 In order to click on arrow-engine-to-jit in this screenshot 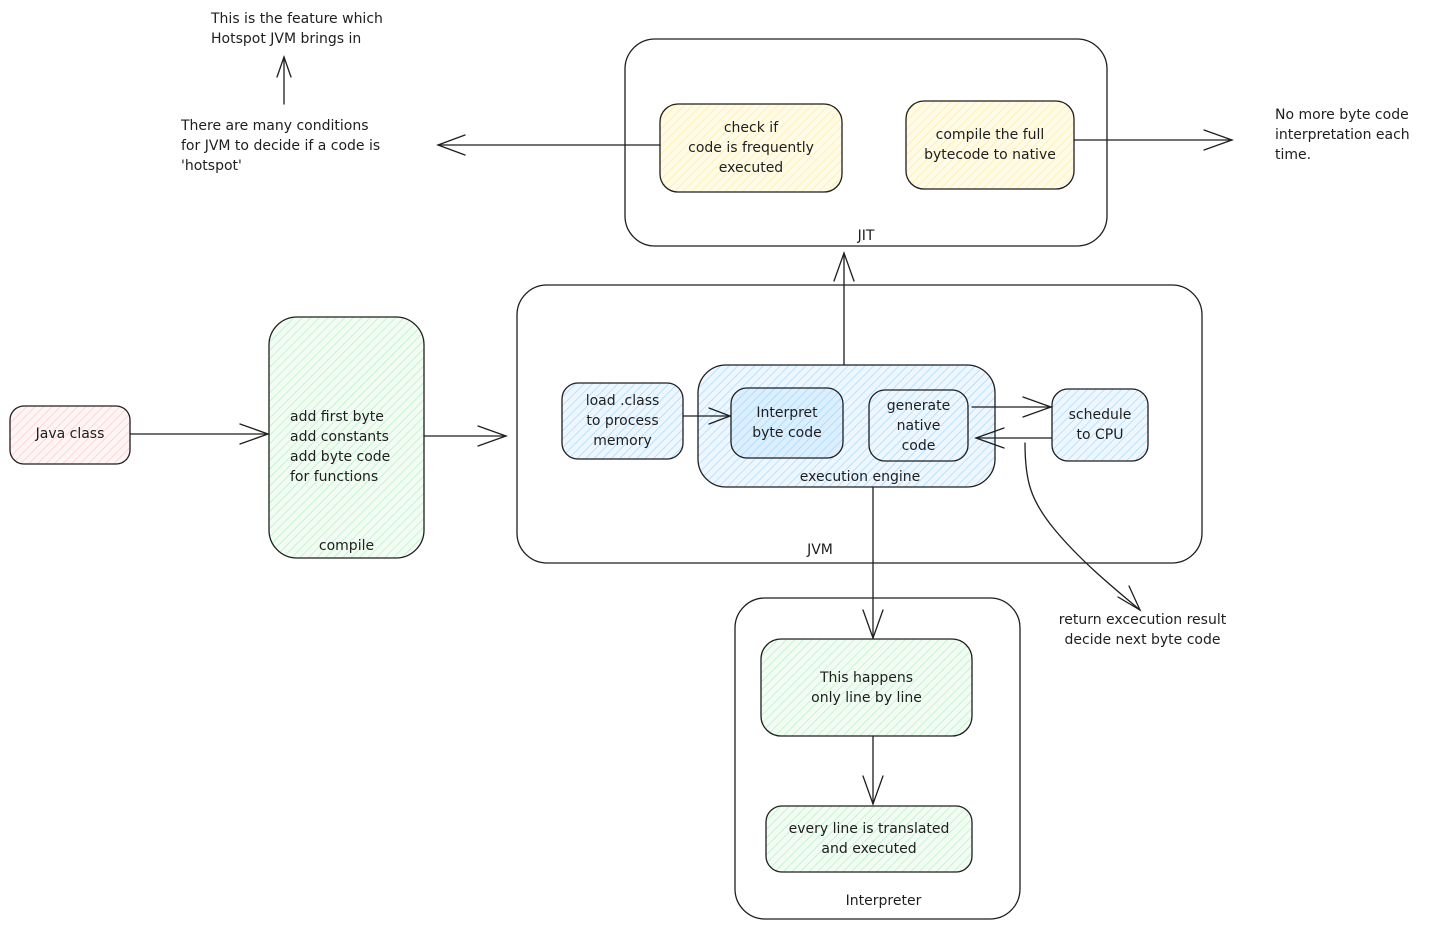, I will do `click(844, 308)`.